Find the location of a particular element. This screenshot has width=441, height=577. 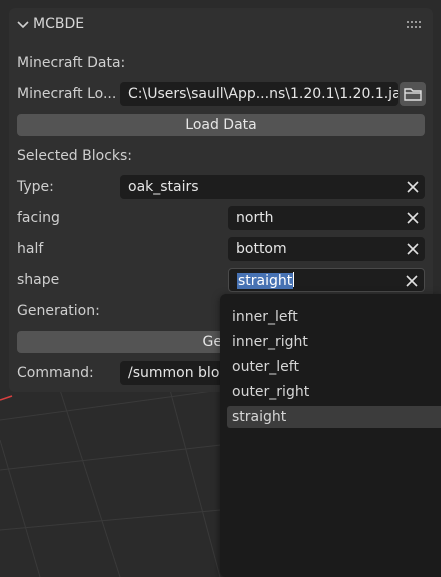

load-data-button: Load Data is located at coordinates (221, 125).